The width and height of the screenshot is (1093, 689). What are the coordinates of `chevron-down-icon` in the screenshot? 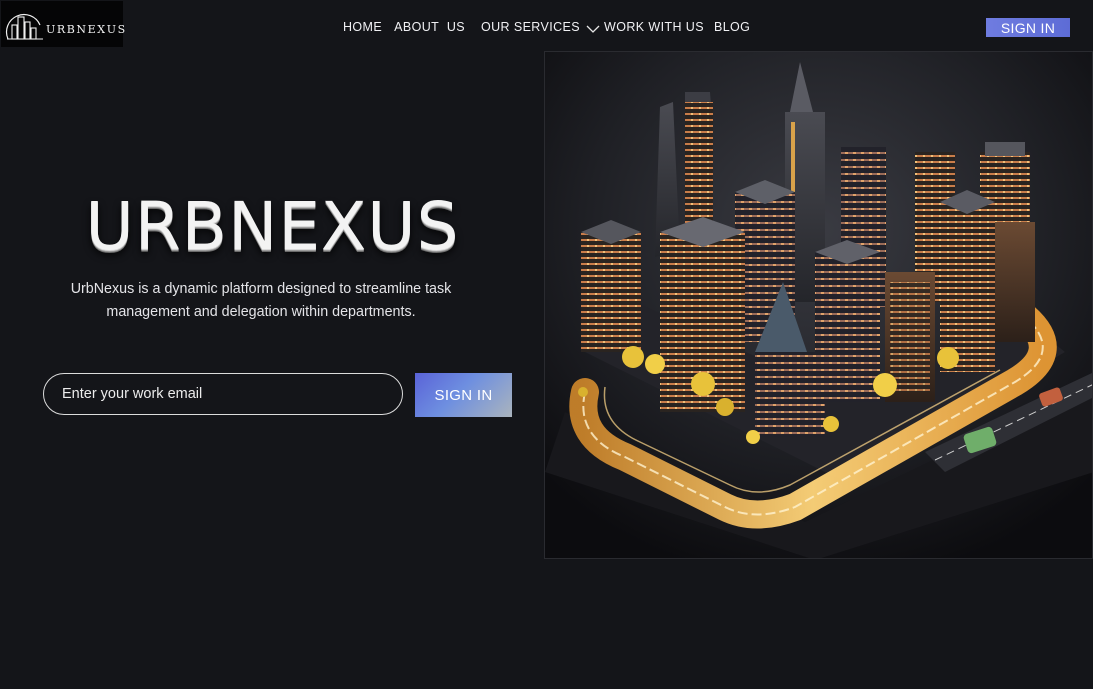 It's located at (593, 29).